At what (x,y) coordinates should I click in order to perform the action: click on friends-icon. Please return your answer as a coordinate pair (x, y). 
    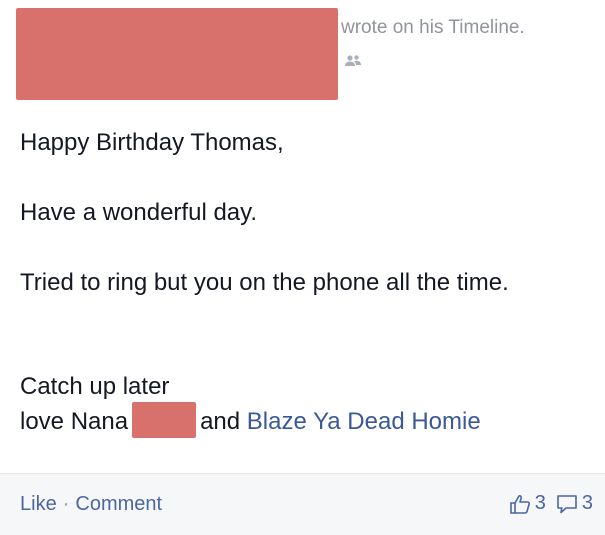
    Looking at the image, I should click on (353, 61).